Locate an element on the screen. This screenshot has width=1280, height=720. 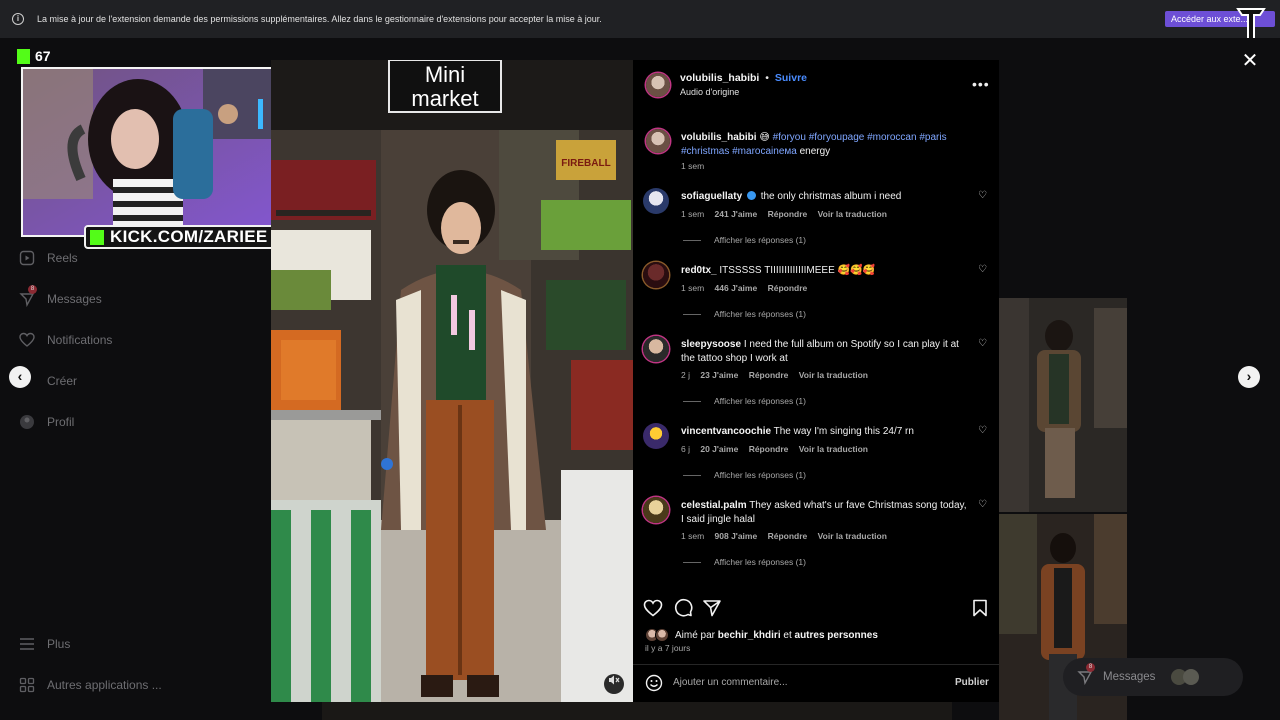
sidebar-item-profile: Profil is located at coordinates (46, 422).